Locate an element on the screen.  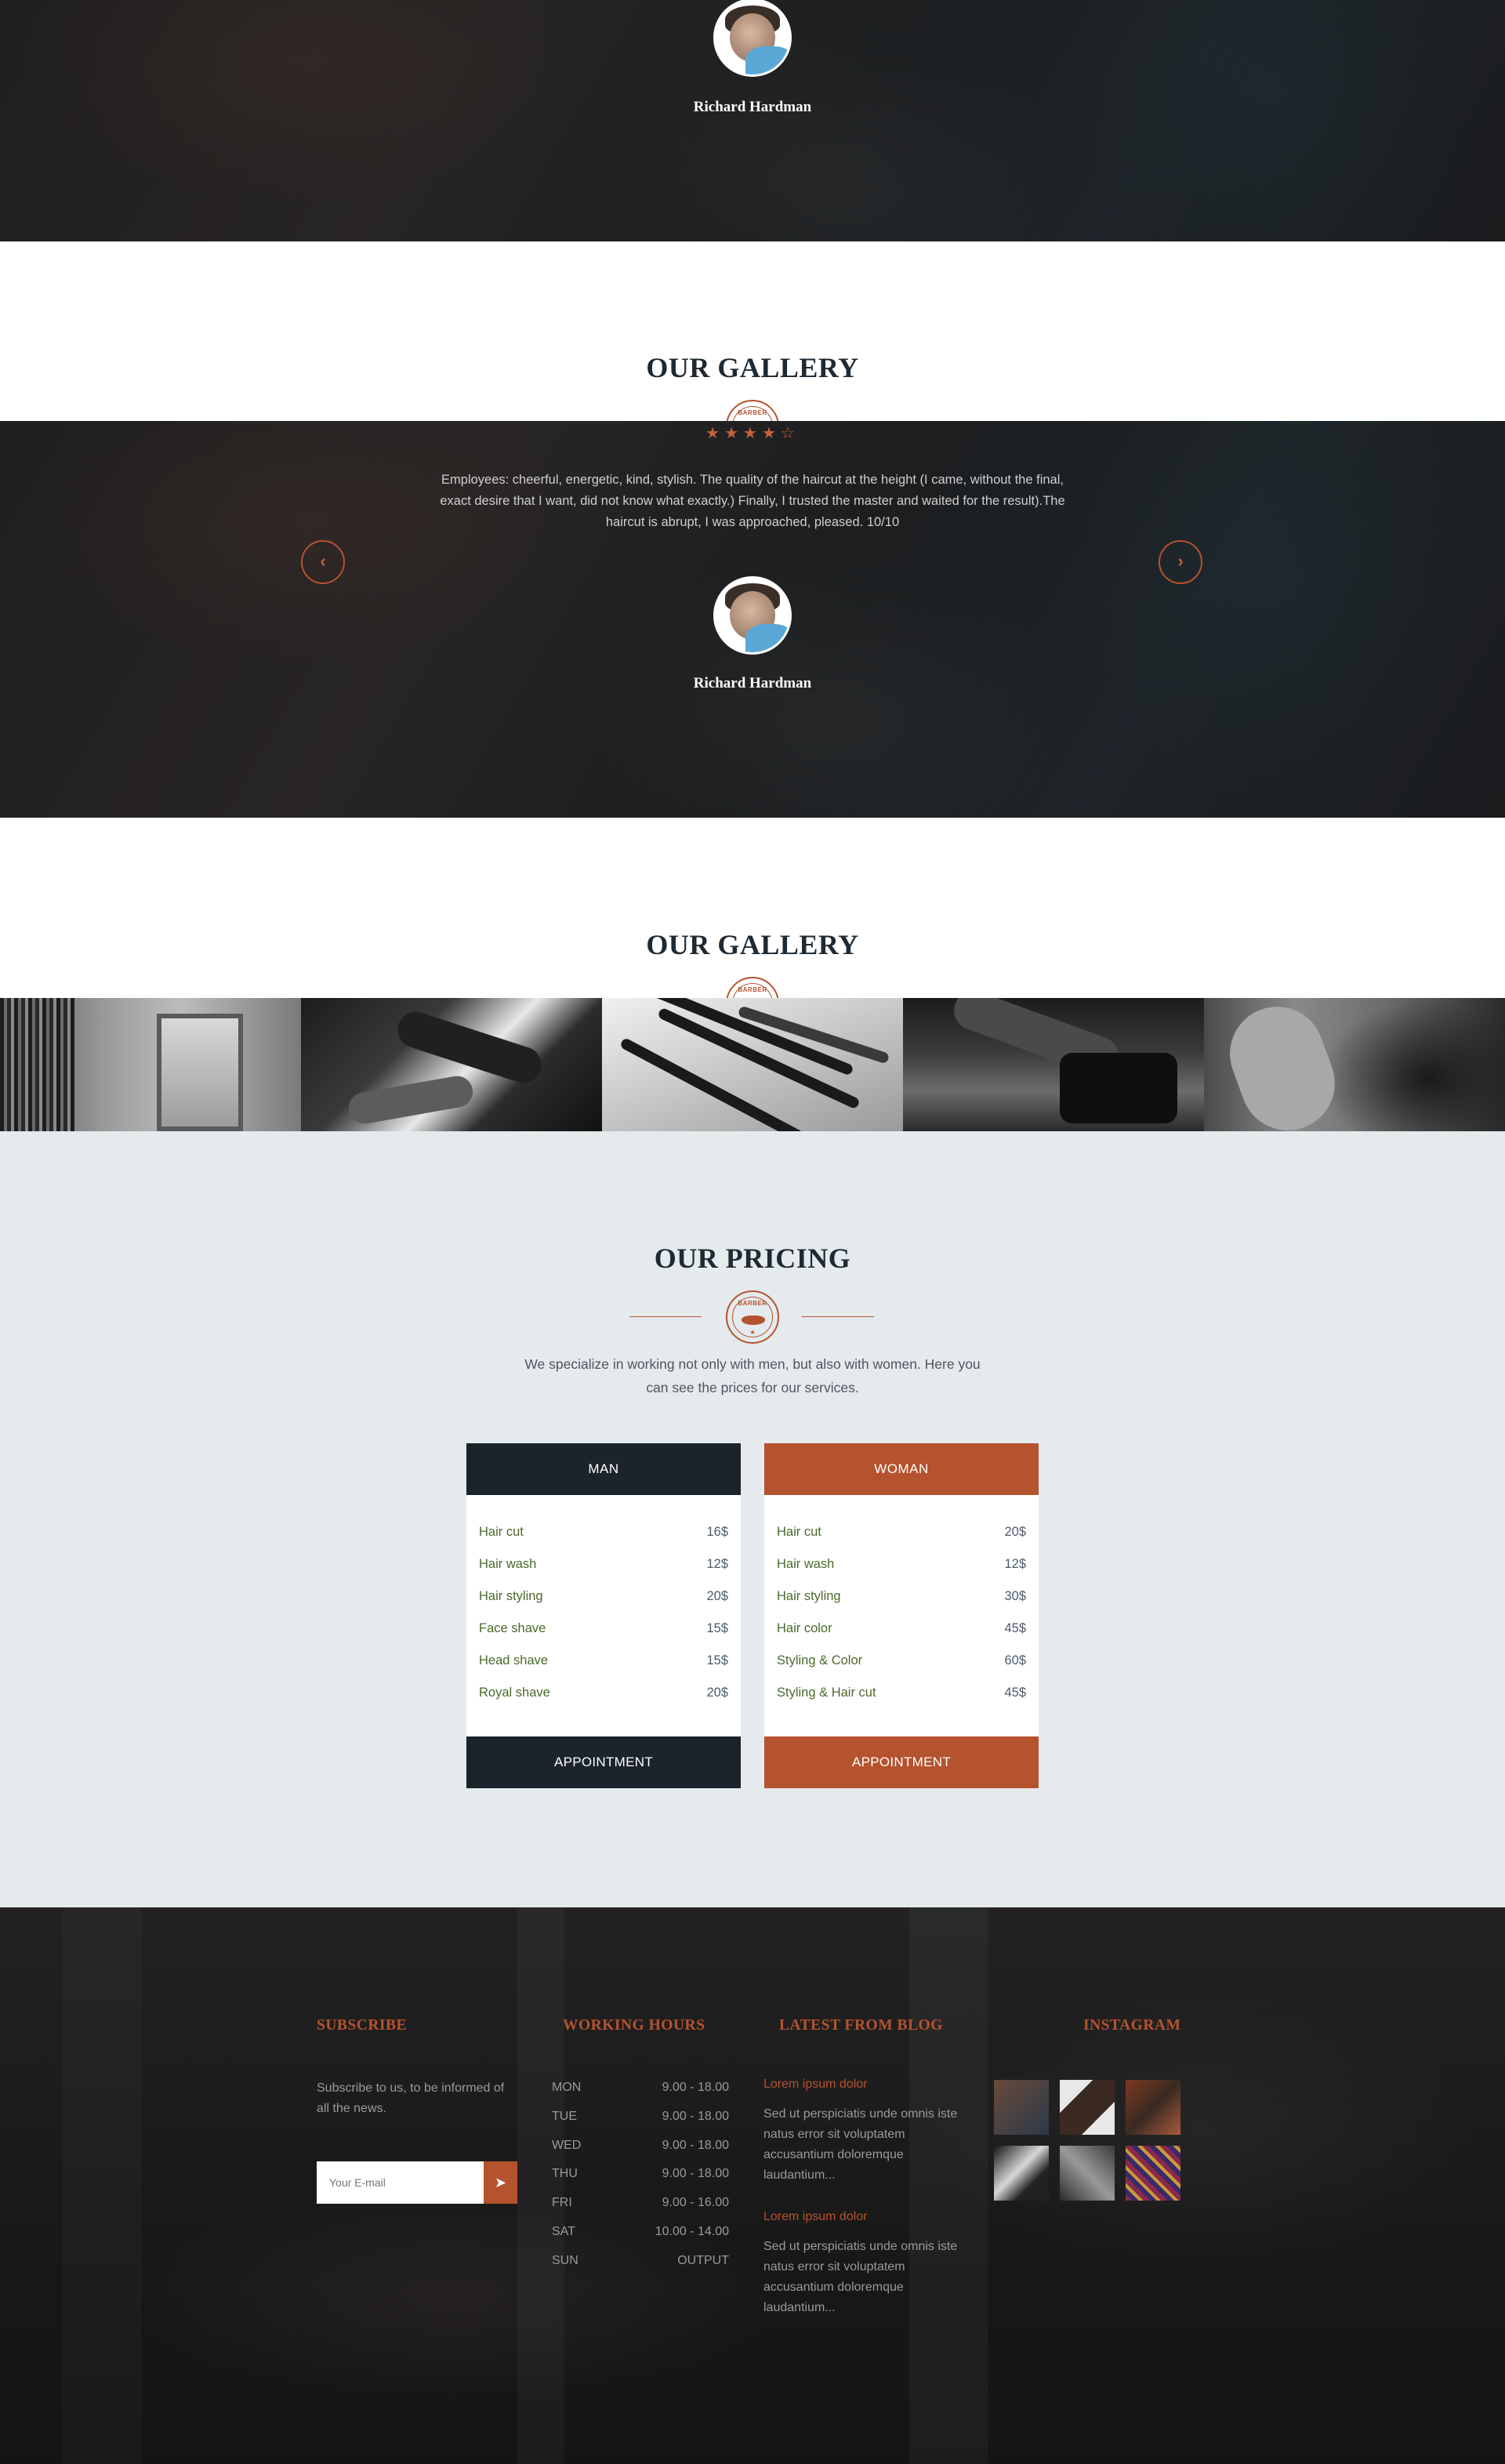
service-name: Styling & Hair cut is located at coordinates (826, 1693).